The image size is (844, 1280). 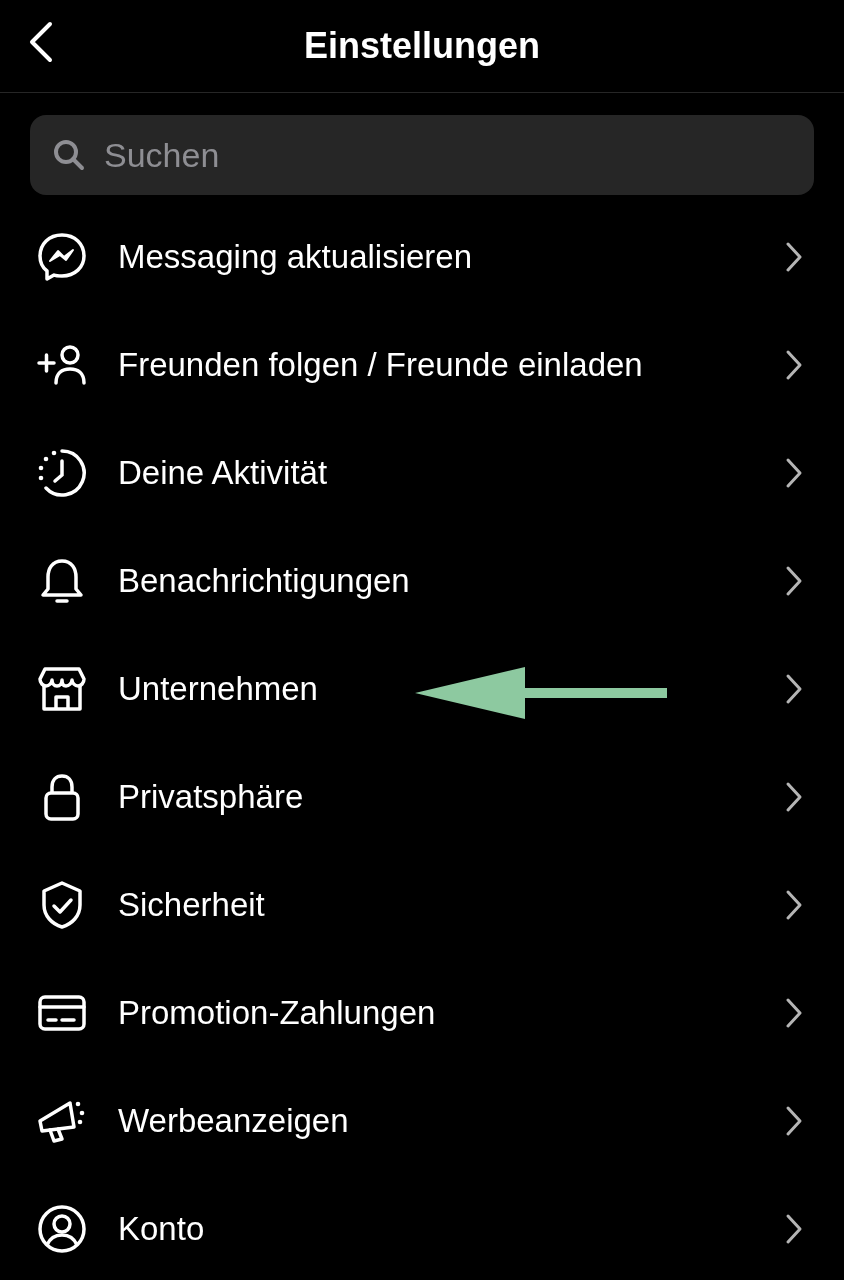 I want to click on settings-item: Unternehmen, so click(x=422, y=689).